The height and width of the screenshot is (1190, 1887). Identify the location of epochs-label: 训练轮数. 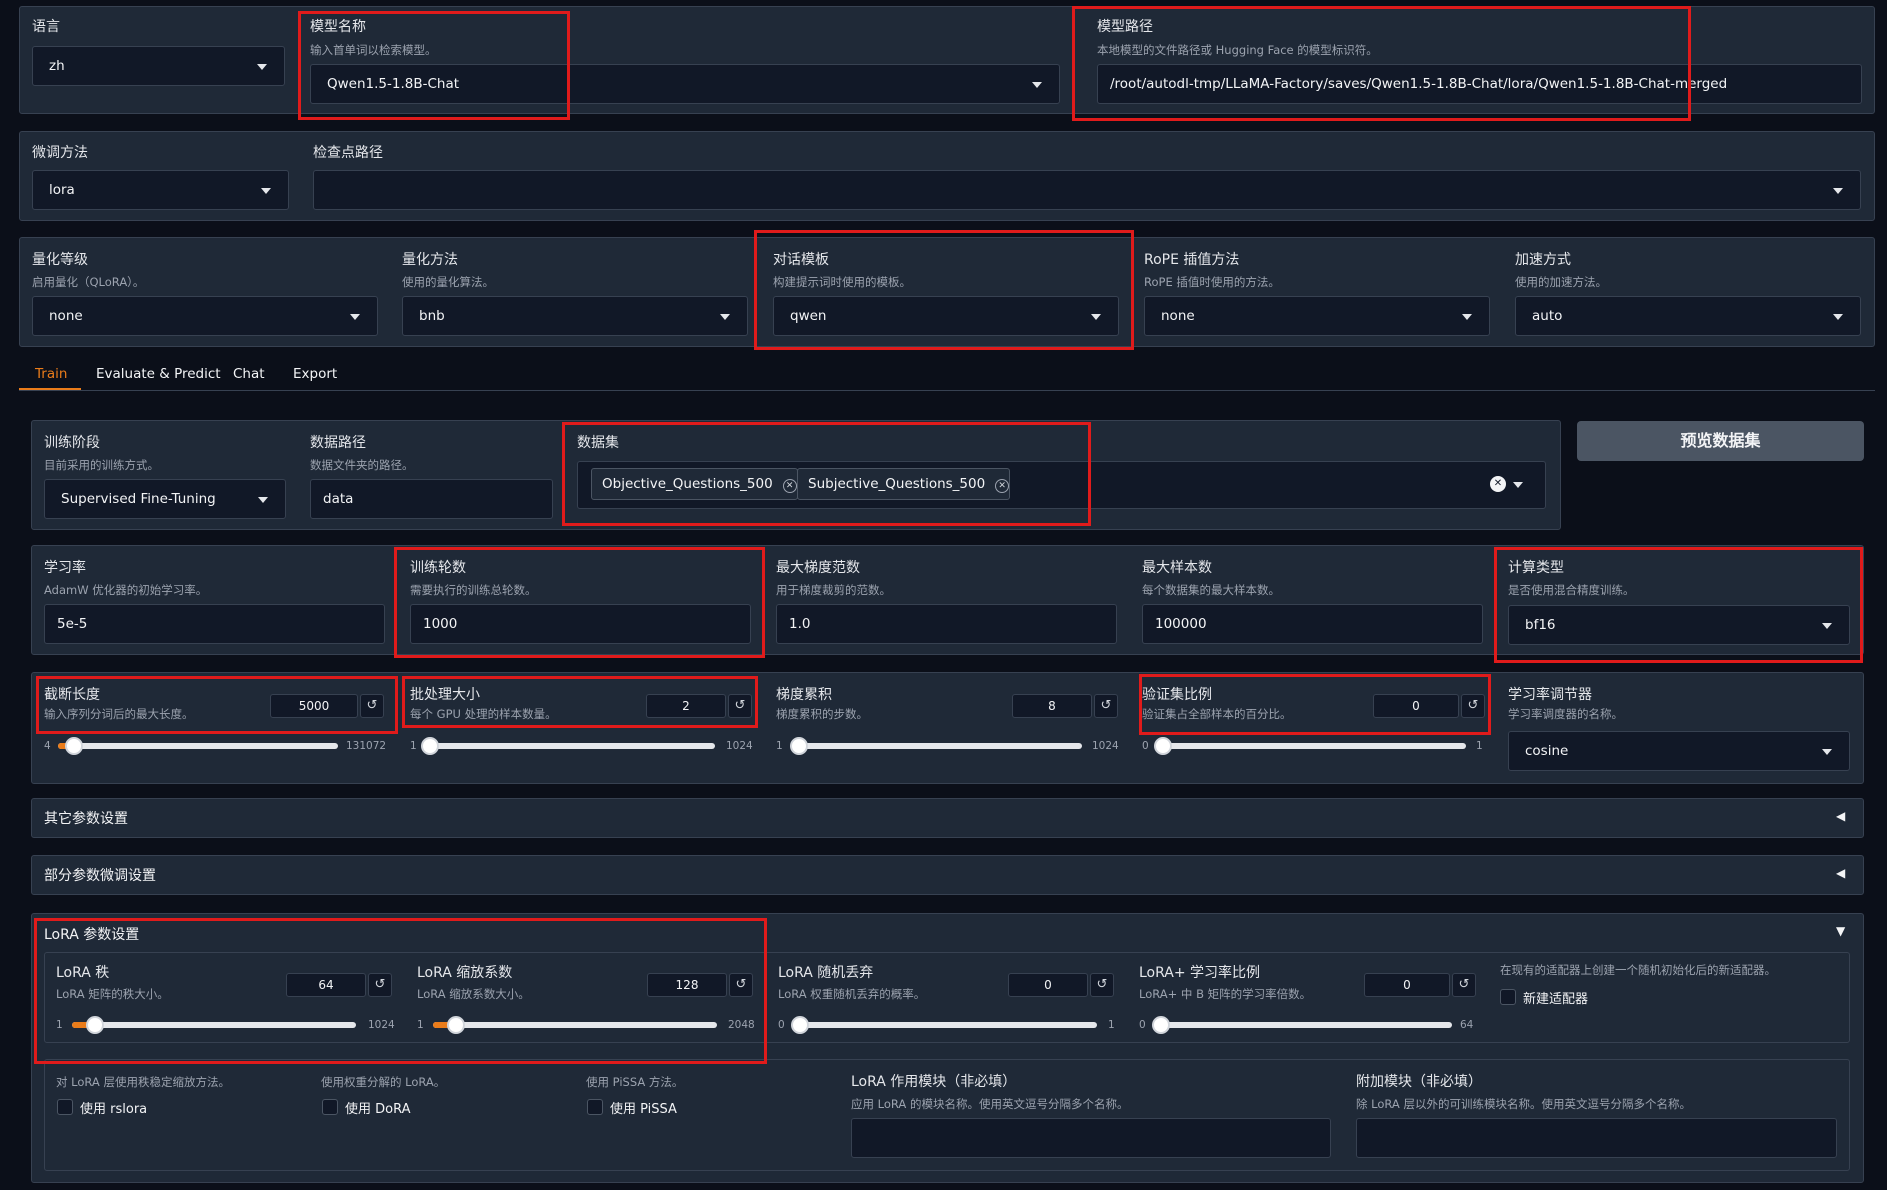
(438, 568).